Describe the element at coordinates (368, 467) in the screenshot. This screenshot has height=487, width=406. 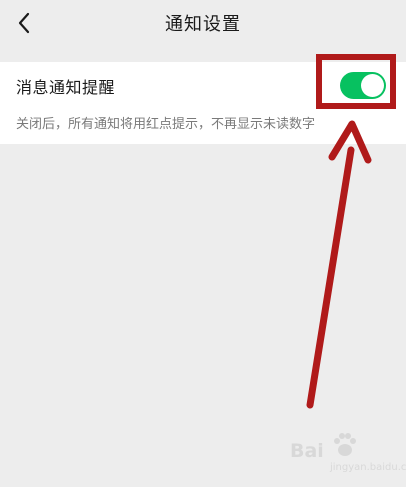
I see `watermark-sub: jingyan.baidu.com` at that location.